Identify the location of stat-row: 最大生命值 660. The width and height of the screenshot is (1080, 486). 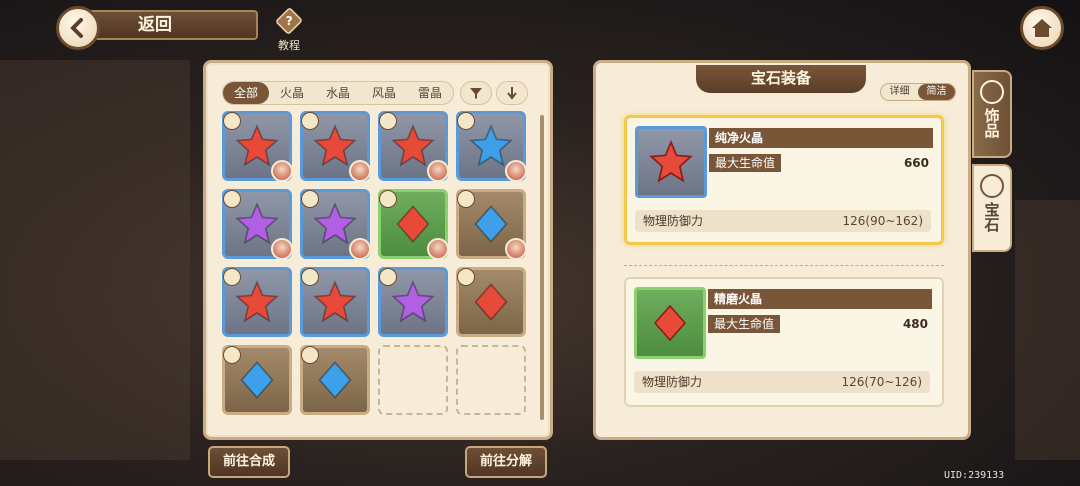
(821, 164).